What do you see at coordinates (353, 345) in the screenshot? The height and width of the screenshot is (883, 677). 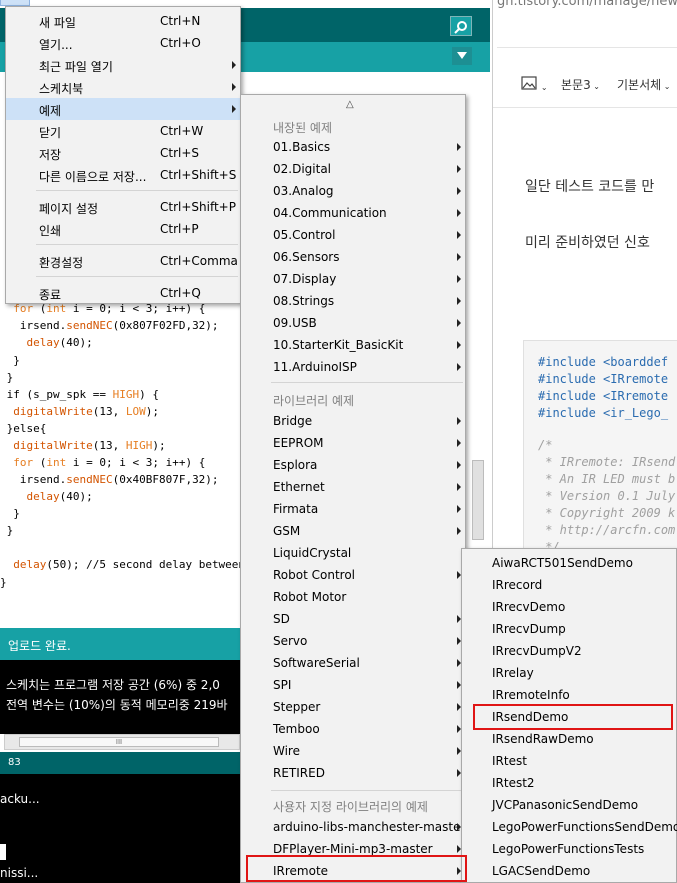 I see `examples-item: 10.StarterKit_BasicKit` at bounding box center [353, 345].